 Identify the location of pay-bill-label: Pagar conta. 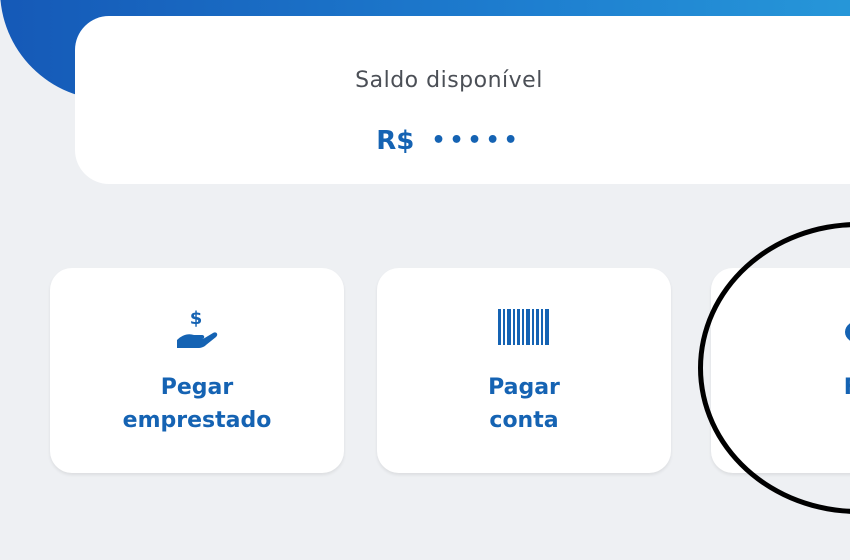
(524, 404).